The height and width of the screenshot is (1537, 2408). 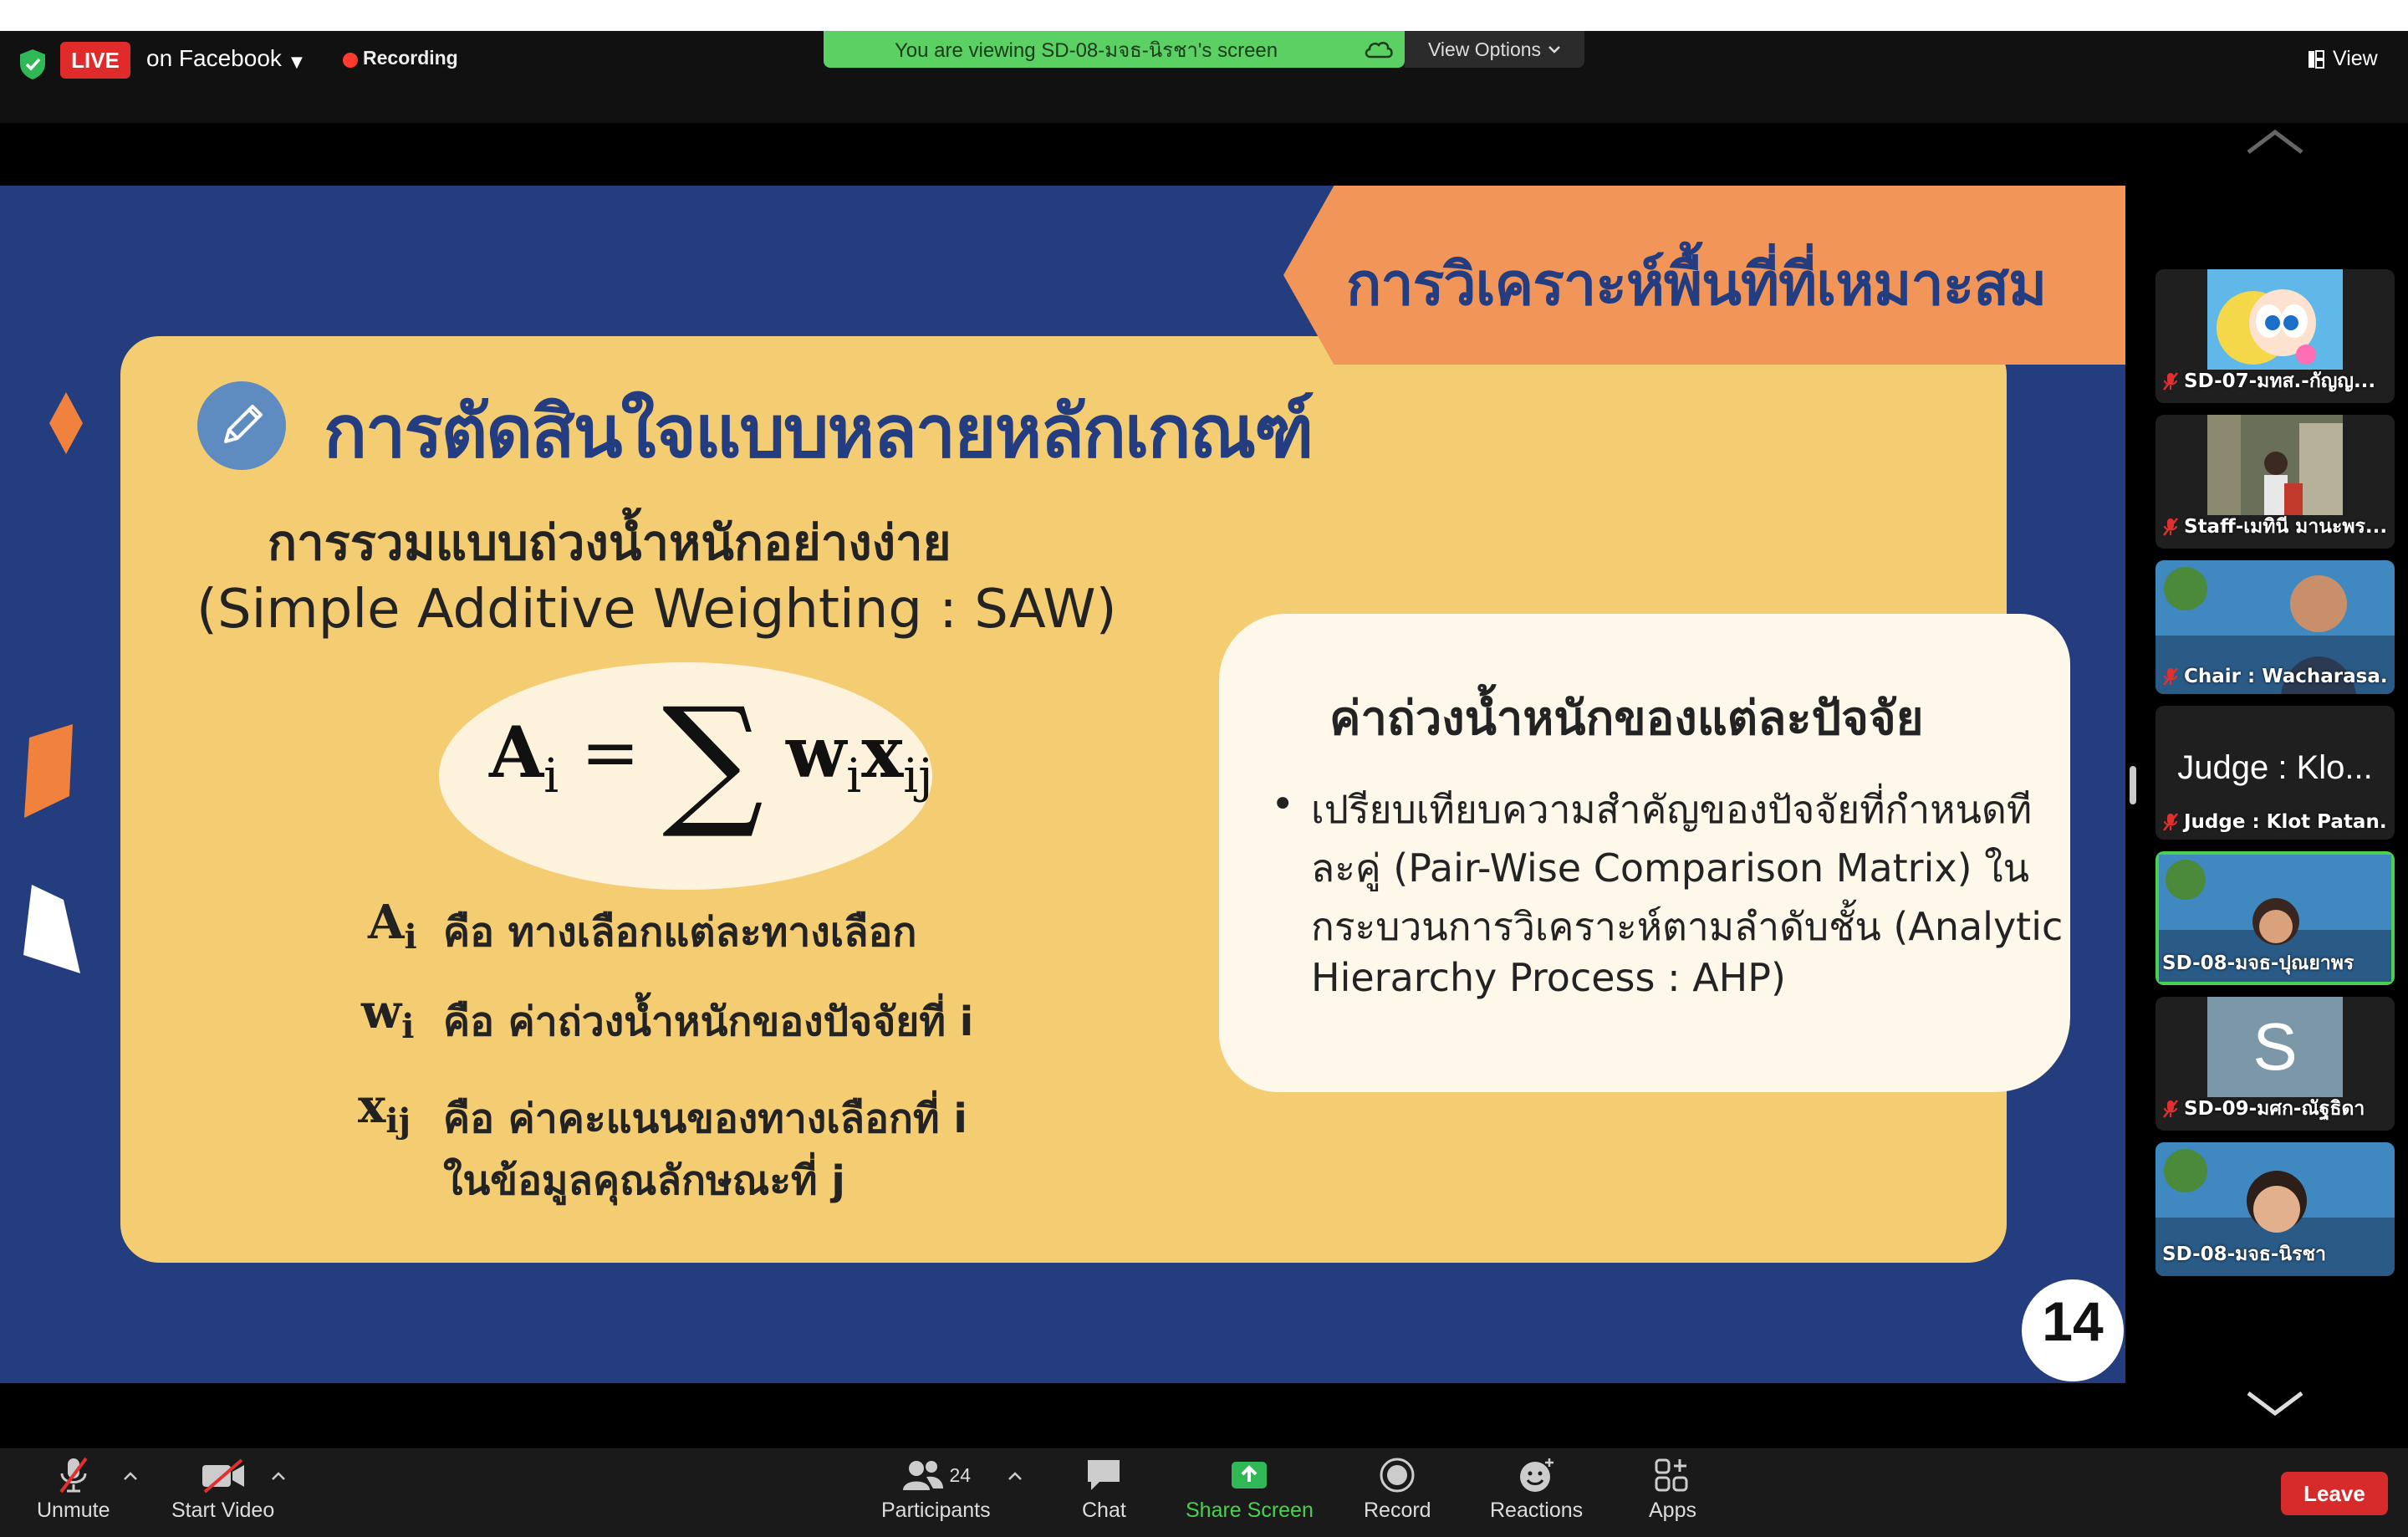 I want to click on cloud-icon, so click(x=1379, y=50).